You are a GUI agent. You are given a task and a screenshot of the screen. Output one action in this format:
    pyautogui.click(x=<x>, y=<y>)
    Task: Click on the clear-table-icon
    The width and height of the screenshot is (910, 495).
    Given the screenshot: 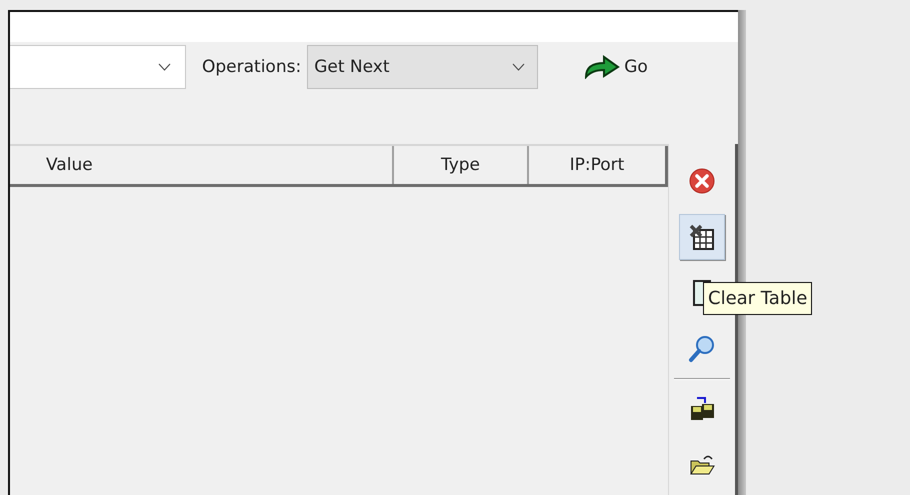 What is the action you would take?
    pyautogui.click(x=702, y=237)
    